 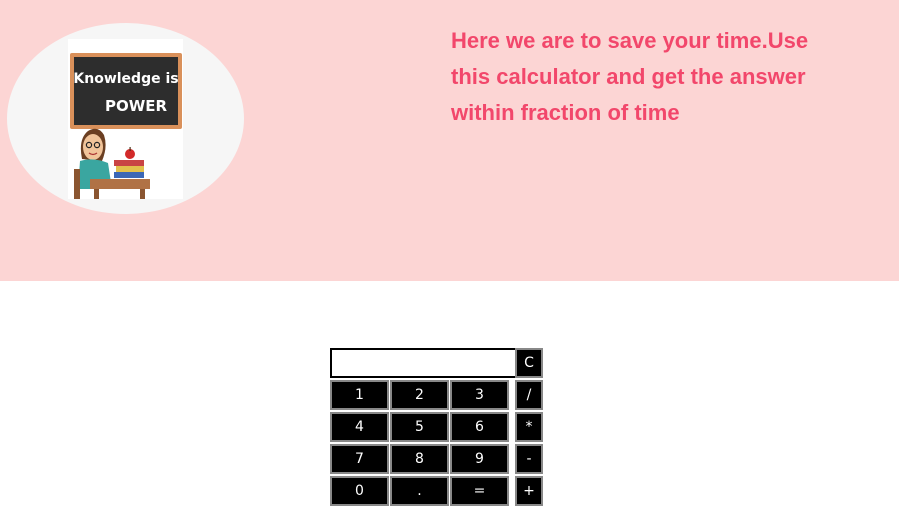 What do you see at coordinates (125, 79) in the screenshot?
I see `board-text-line1: Knowledge is` at bounding box center [125, 79].